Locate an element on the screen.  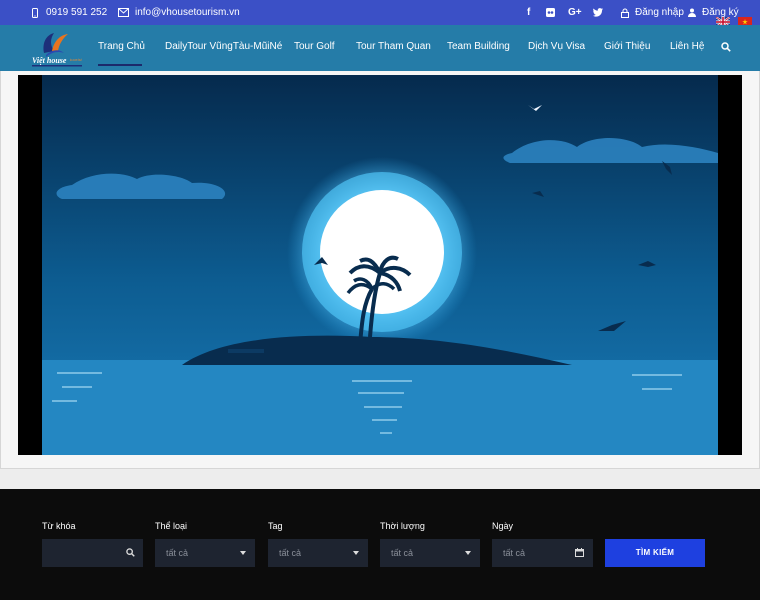
user-icon is located at coordinates (692, 12).